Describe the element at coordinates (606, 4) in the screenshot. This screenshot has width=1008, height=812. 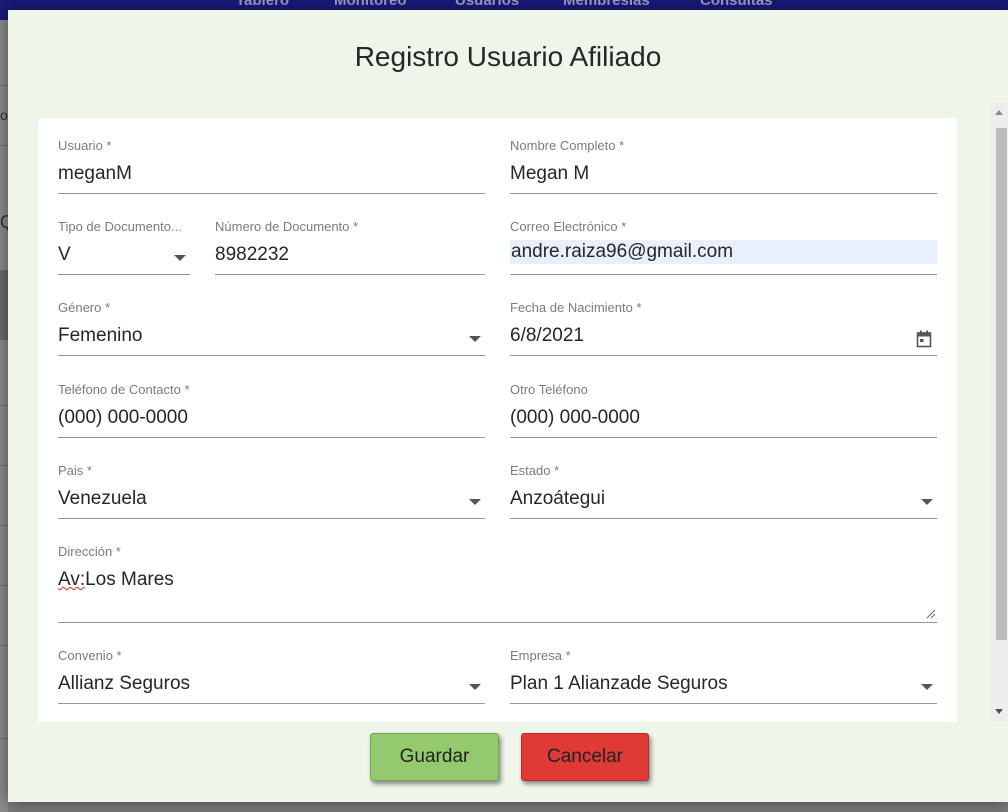
I see `nav-item-membresias: Membresías` at that location.